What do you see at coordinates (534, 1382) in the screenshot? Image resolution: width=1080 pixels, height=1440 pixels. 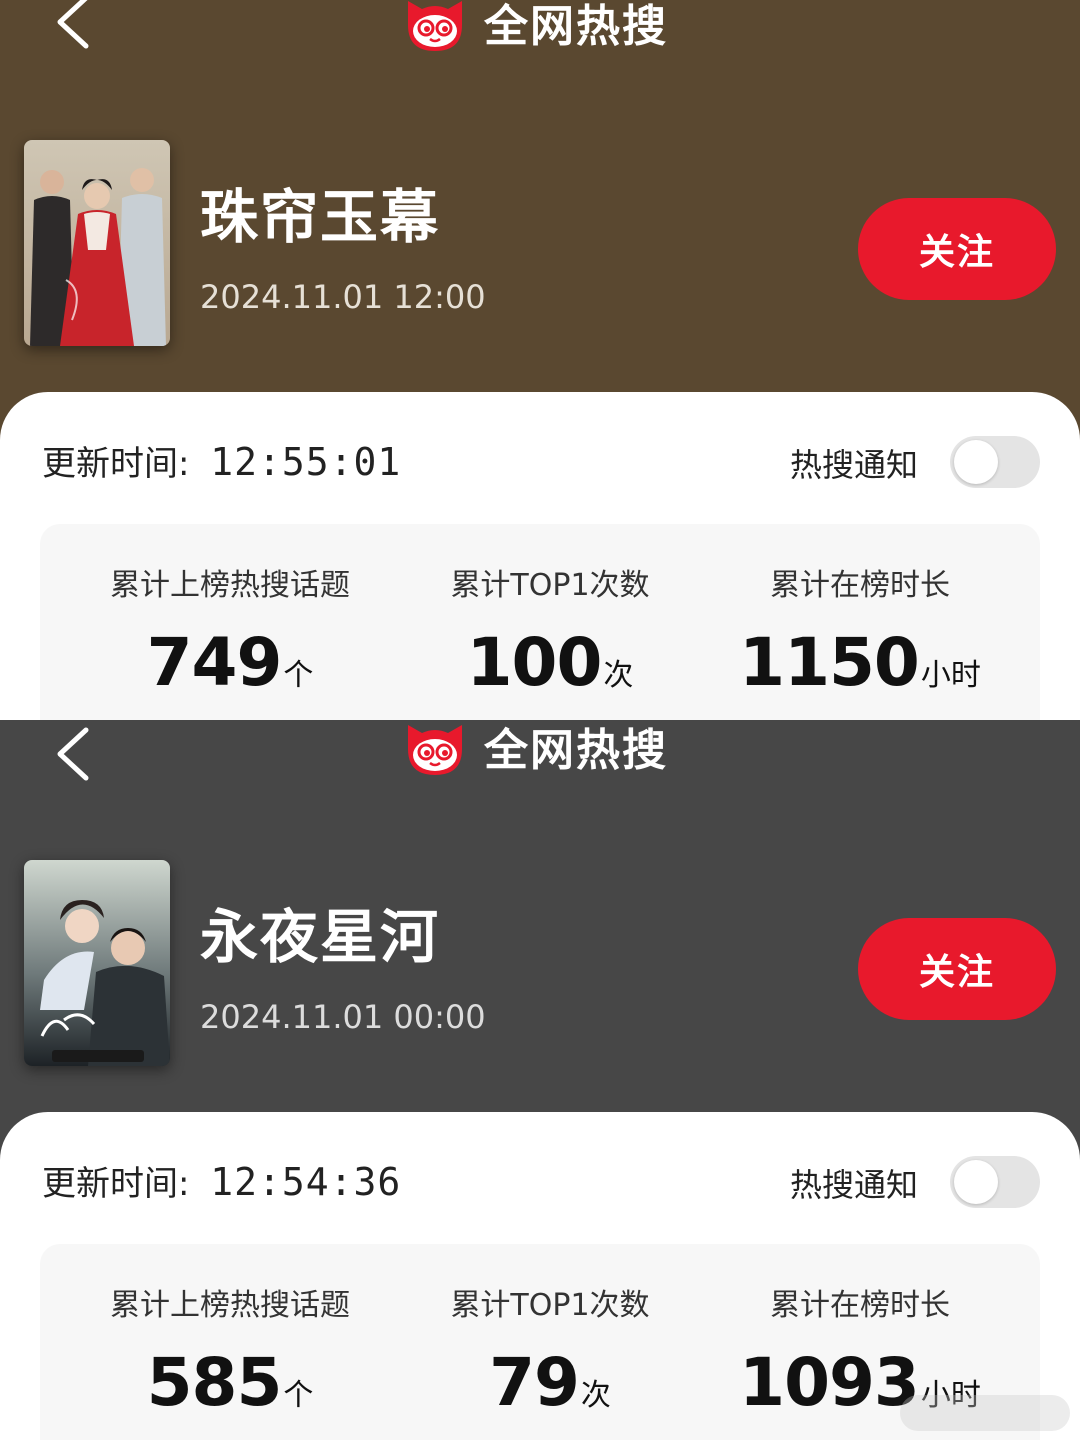 I see `stat-value: 79` at bounding box center [534, 1382].